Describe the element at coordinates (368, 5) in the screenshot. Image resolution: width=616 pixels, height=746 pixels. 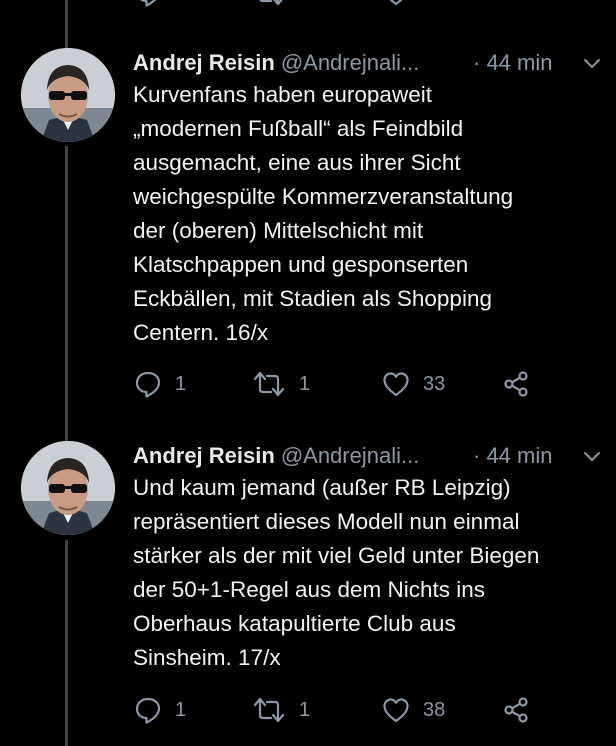
I see `previous-tweet-actions` at that location.